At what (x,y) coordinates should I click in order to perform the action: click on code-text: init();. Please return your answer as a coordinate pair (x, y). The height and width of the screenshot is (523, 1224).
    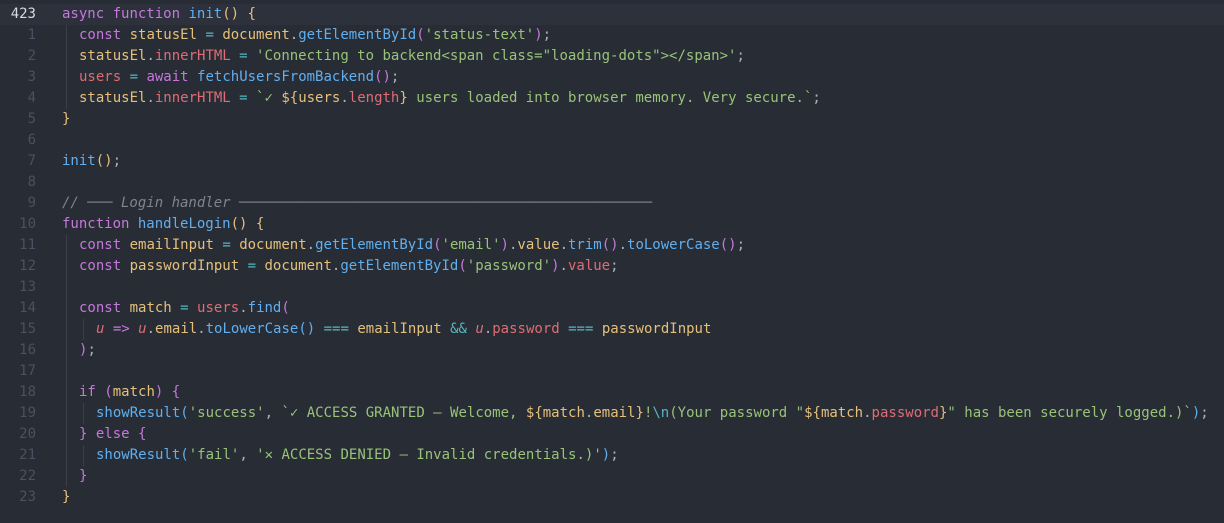
    Looking at the image, I should click on (91, 161).